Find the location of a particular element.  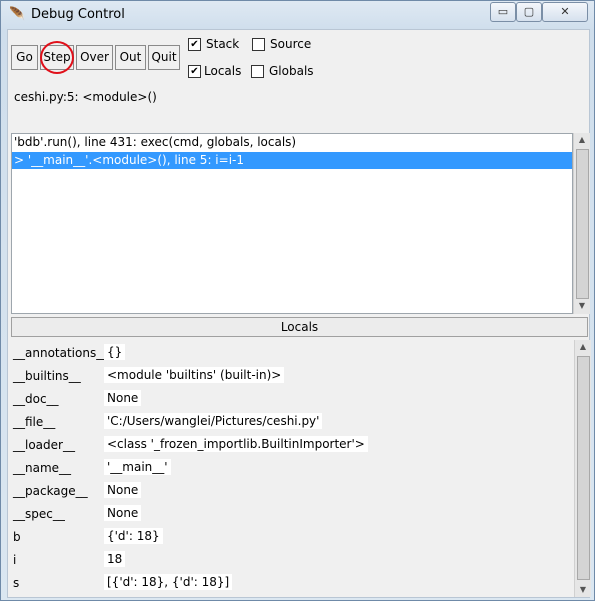

locals-scrollbar: ▲ ▼ is located at coordinates (582, 468).